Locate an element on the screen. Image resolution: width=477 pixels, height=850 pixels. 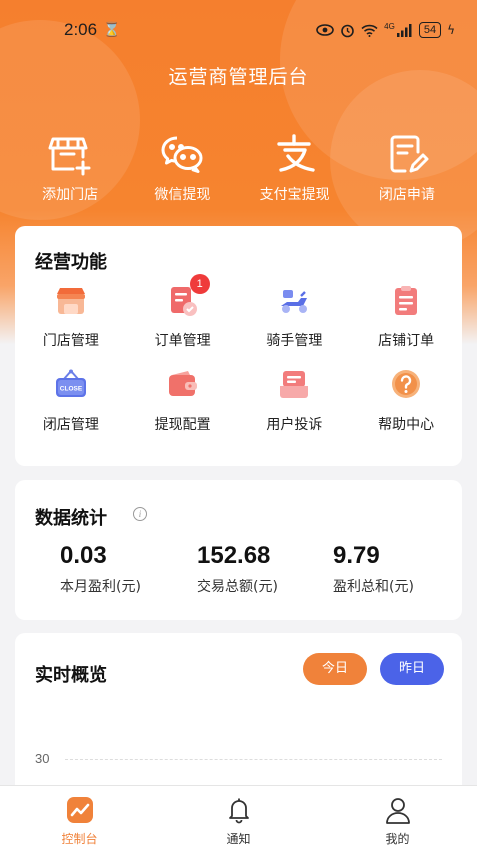
stat-total-transactions: 152.68 交易总额(元) is located at coordinates (237, 569).